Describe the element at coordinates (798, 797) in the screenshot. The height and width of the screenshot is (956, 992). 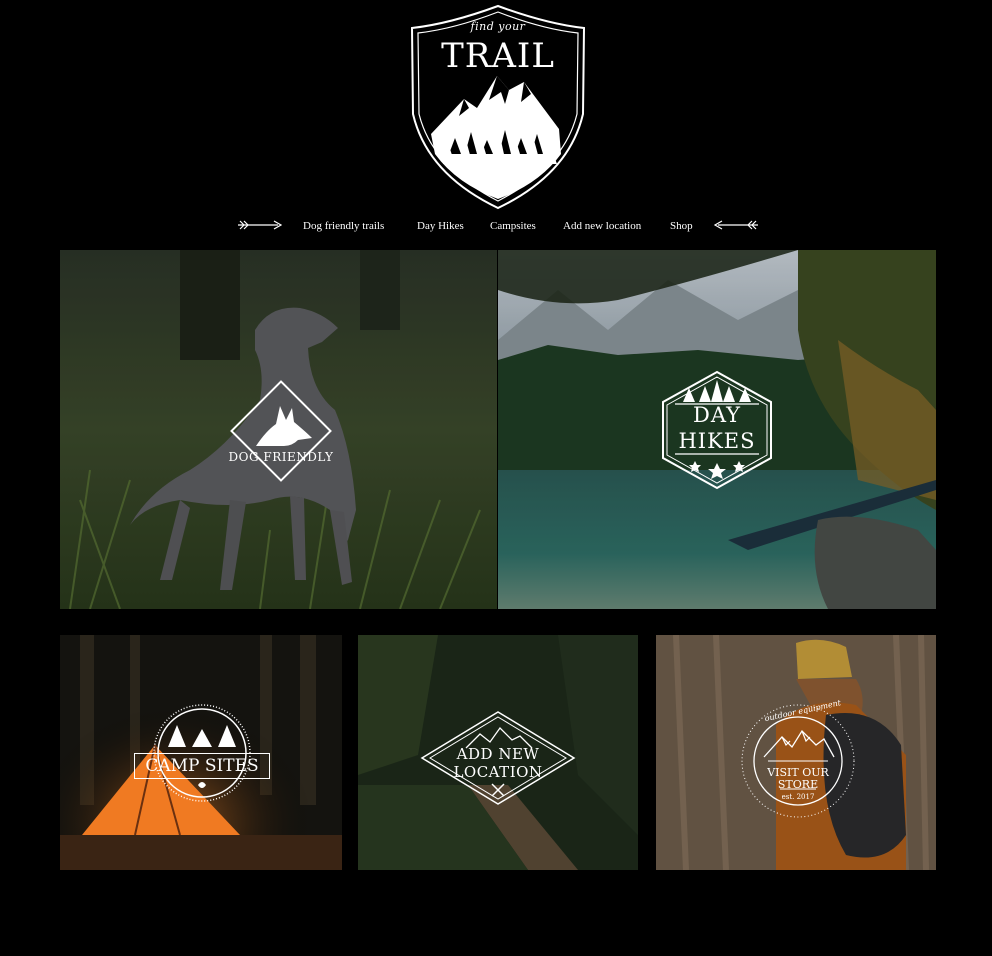
I see `store-est: est. 2017` at that location.